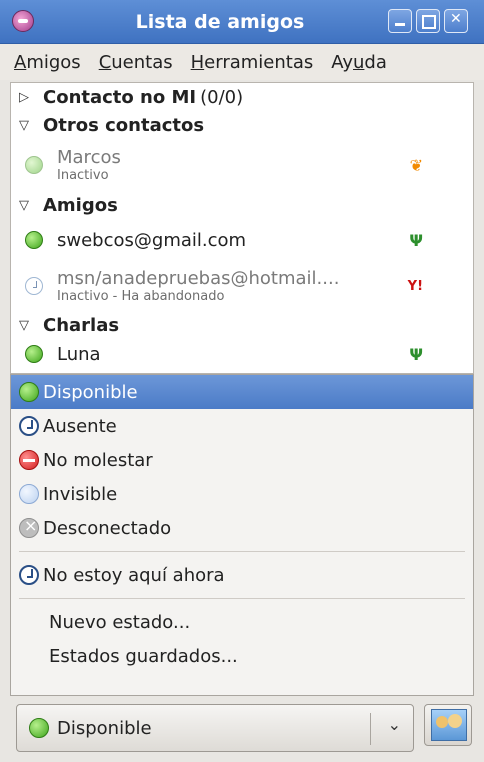  I want to click on window-titlebar: Lista de amigos, so click(242, 22).